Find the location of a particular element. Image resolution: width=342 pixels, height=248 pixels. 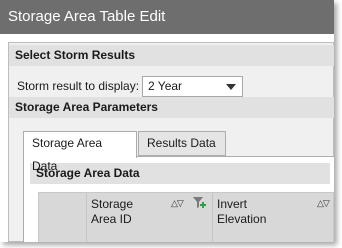

storage-area-data-header: Storage Area Data is located at coordinates (180, 173).